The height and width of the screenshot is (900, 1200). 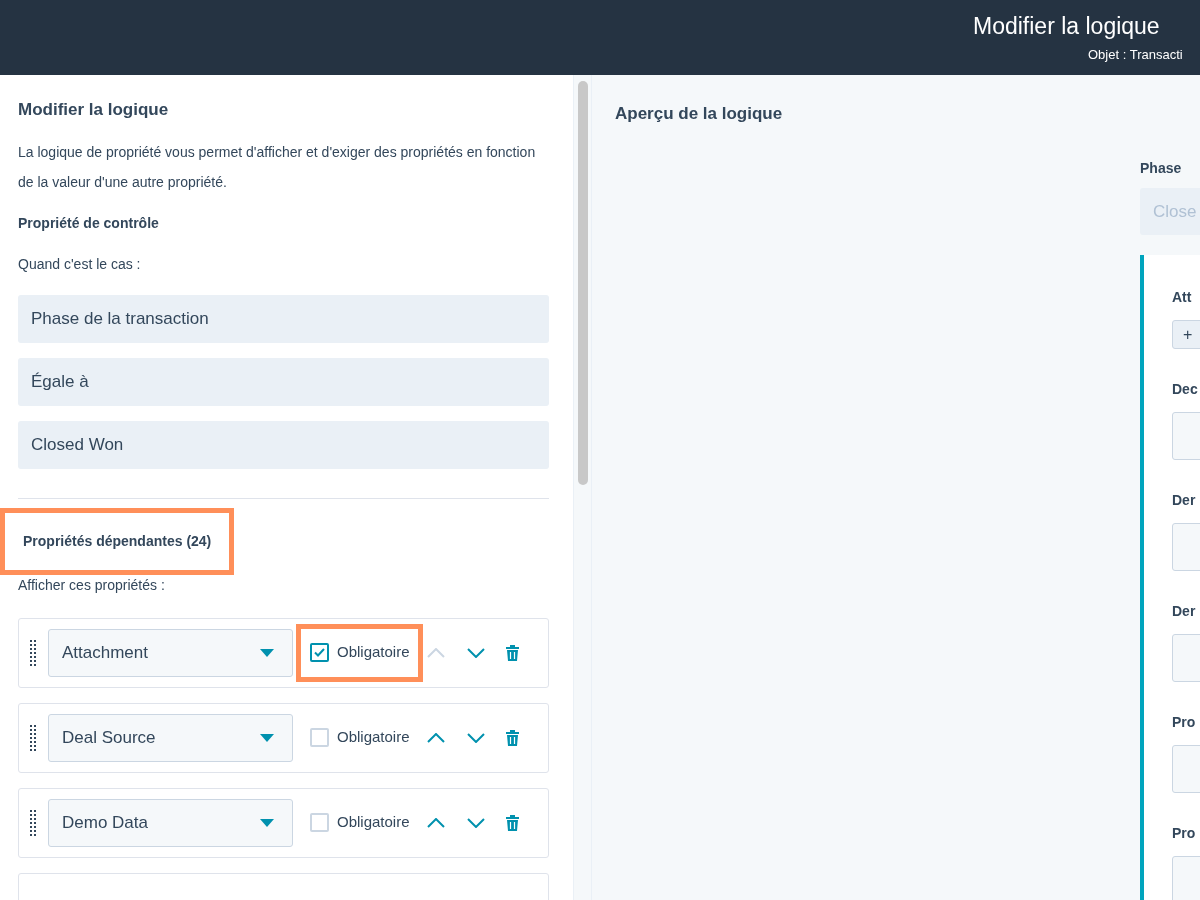 I want to click on field-label: Quand c'est le cas :, so click(x=80, y=264).